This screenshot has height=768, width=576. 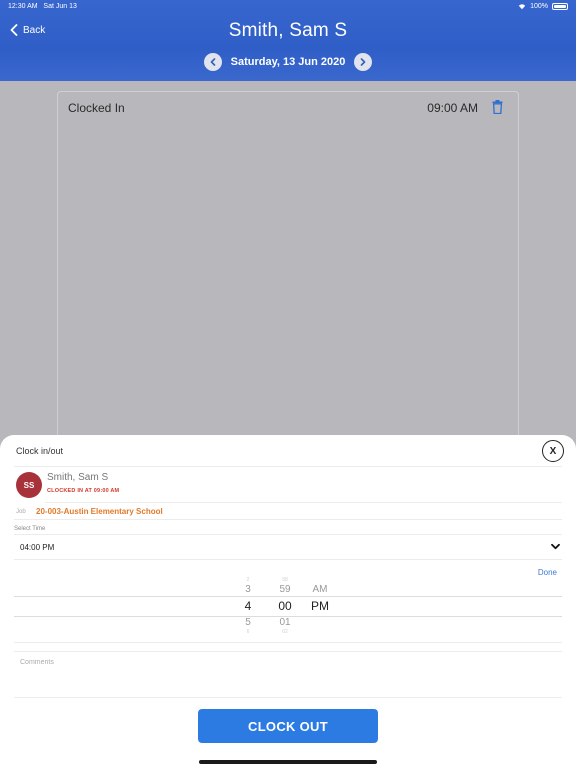 What do you see at coordinates (285, 632) in the screenshot?
I see `minute-option: 02` at bounding box center [285, 632].